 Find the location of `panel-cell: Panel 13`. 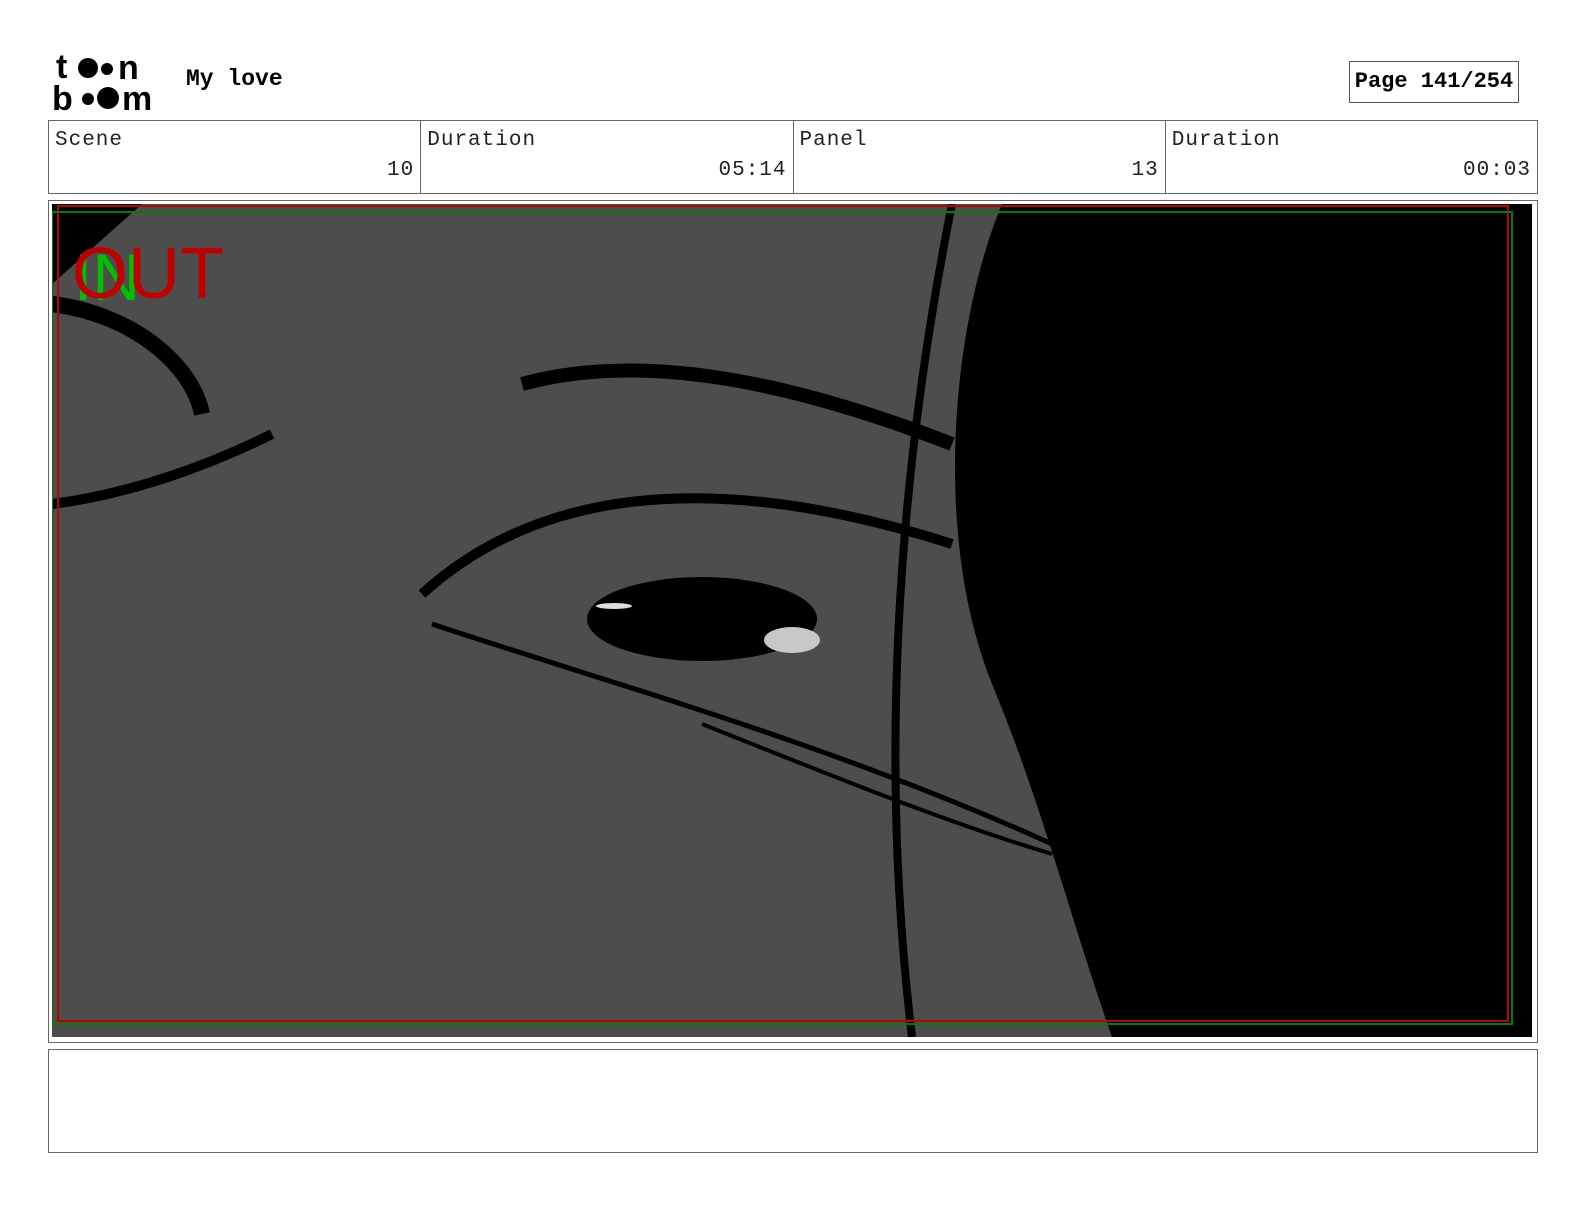

panel-cell: Panel 13 is located at coordinates (980, 157).